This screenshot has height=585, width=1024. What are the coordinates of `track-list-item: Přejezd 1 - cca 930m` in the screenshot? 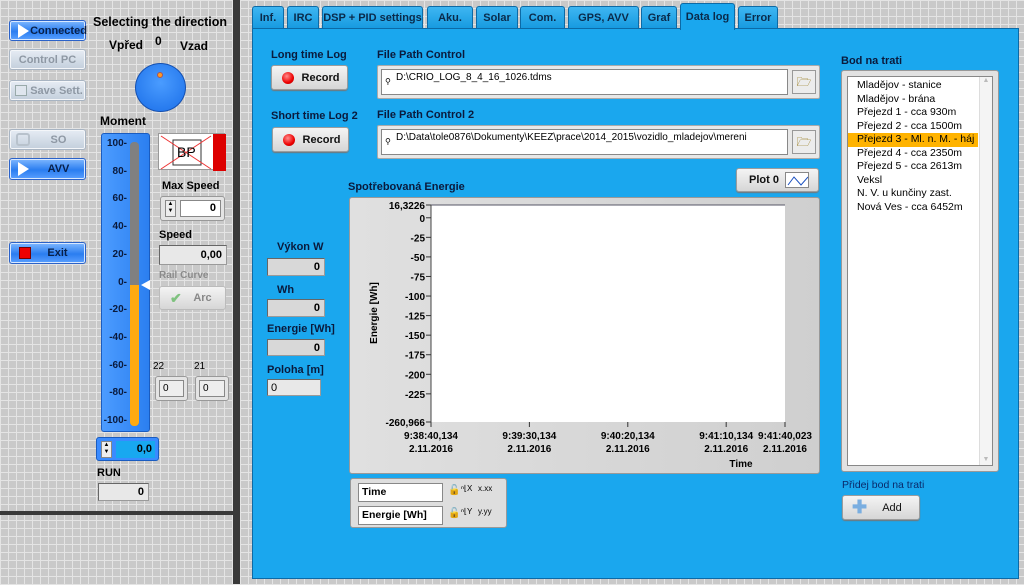 It's located at (913, 113).